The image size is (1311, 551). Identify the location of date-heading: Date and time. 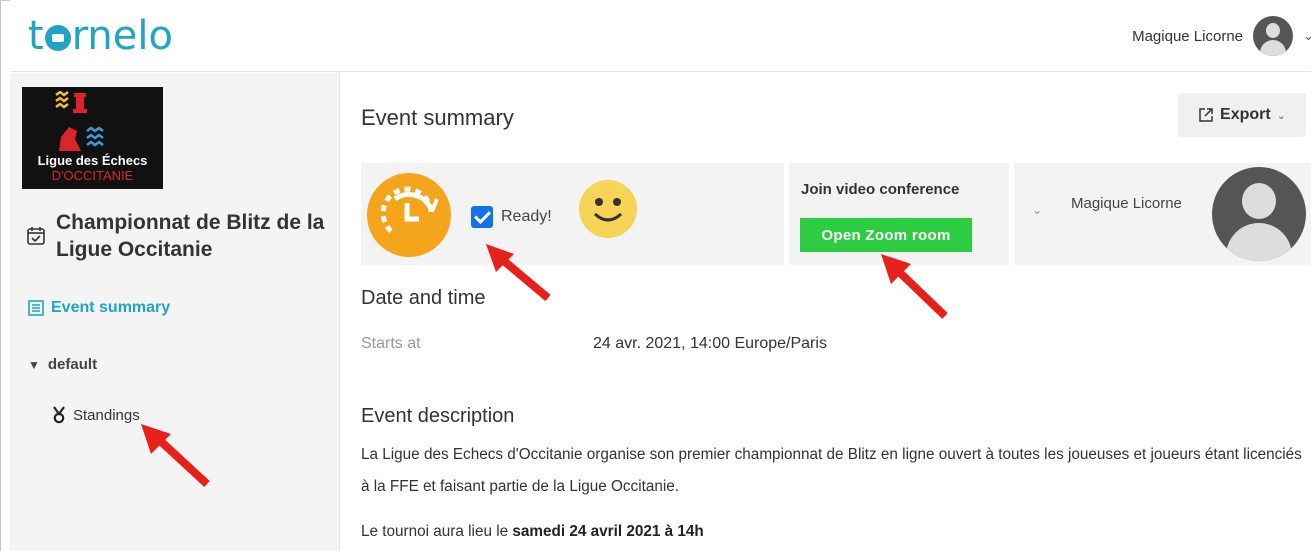
(423, 298).